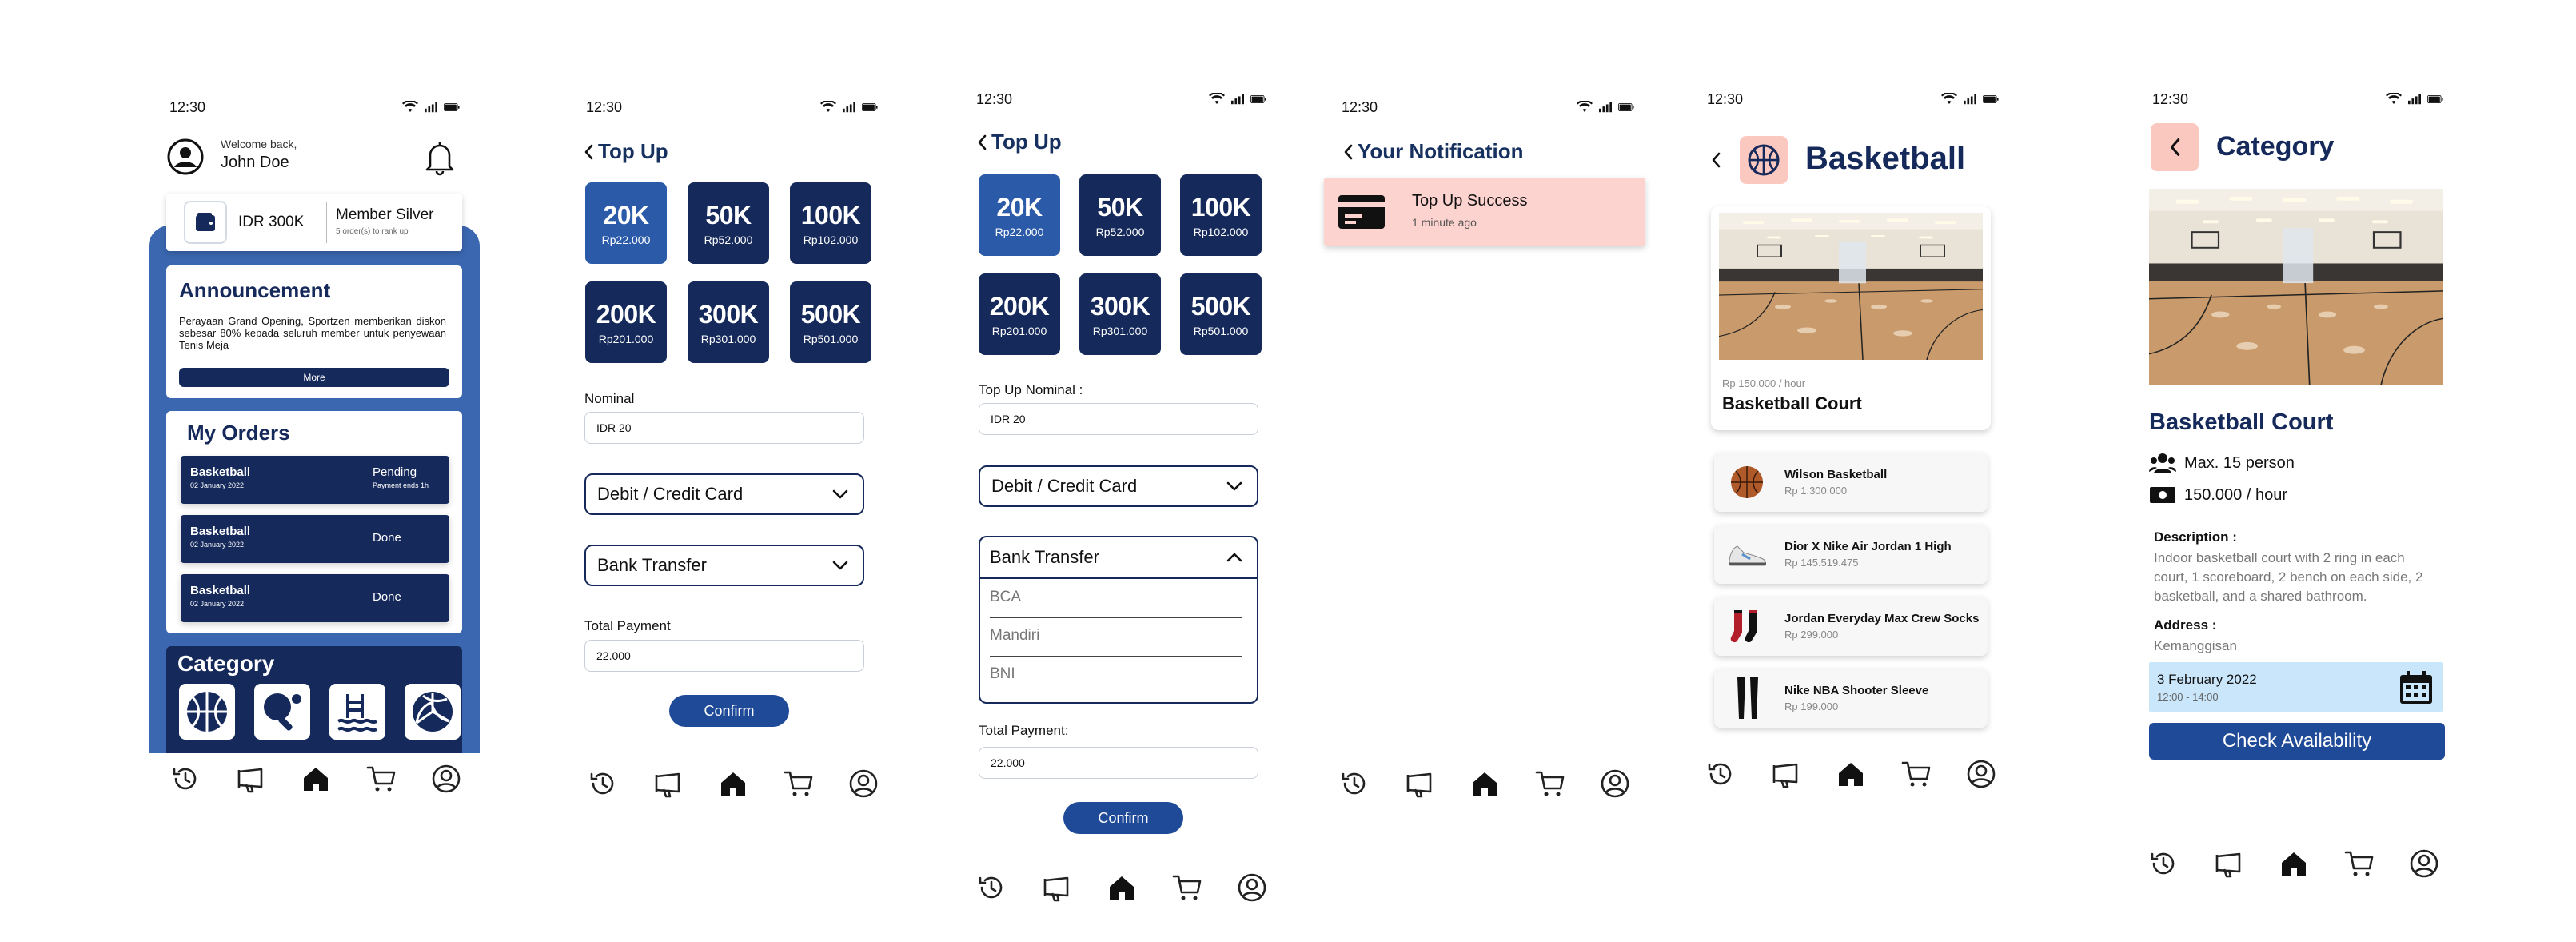 This screenshot has height=942, width=2576. What do you see at coordinates (440, 157) in the screenshot?
I see `bell-icon` at bounding box center [440, 157].